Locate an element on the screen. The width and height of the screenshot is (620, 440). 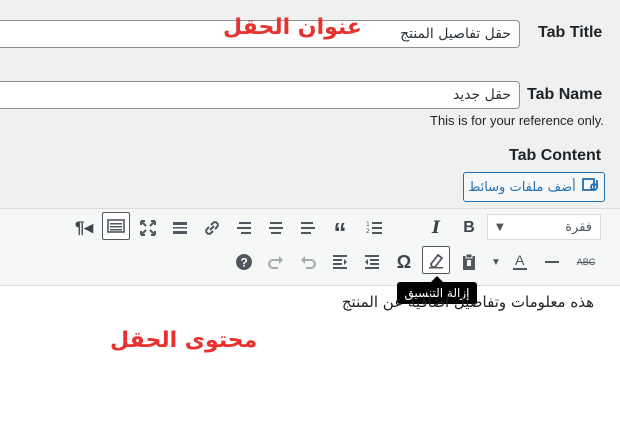
tab-title-annotation: عنوان الحقل is located at coordinates (292, 27).